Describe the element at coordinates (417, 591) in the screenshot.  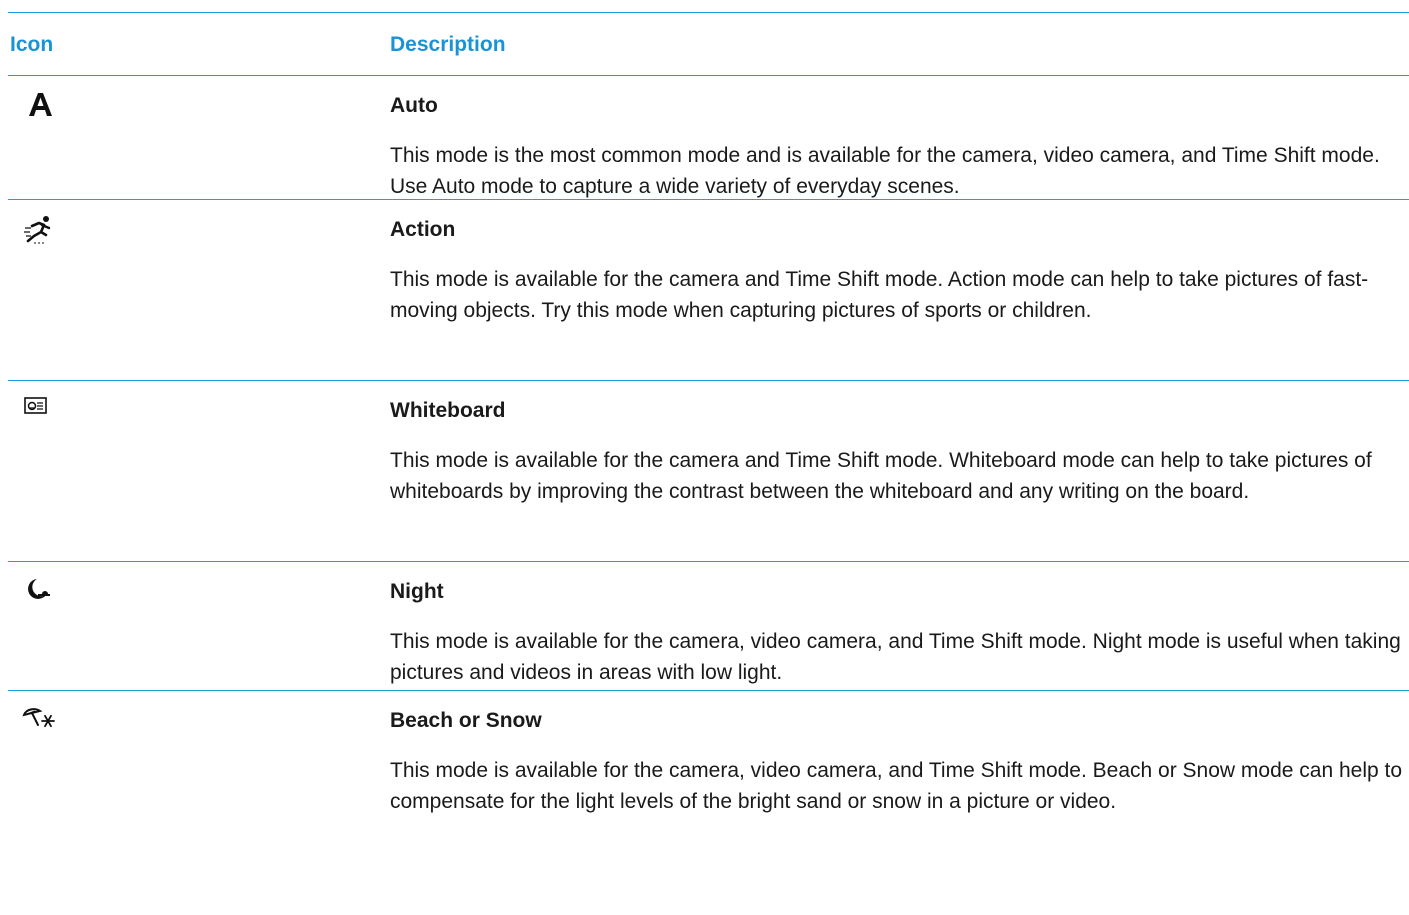
I see `mode-title: Night` at that location.